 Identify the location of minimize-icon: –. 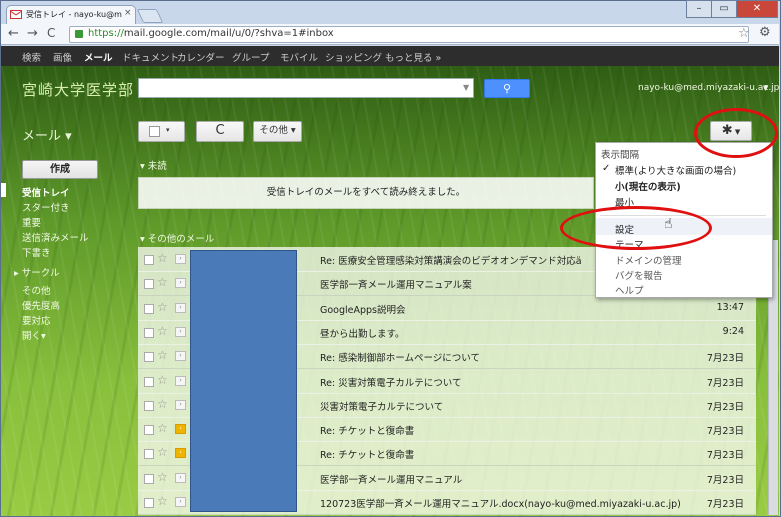
(699, 9).